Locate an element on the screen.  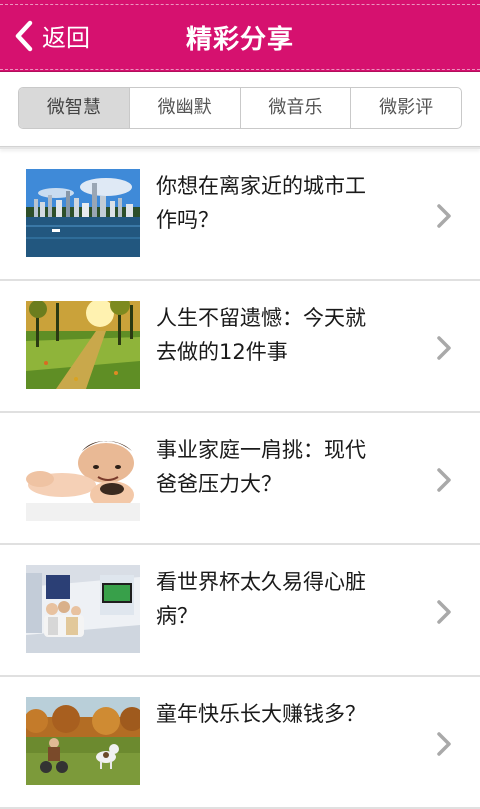
tab-music: 微音乐 is located at coordinates (296, 108).